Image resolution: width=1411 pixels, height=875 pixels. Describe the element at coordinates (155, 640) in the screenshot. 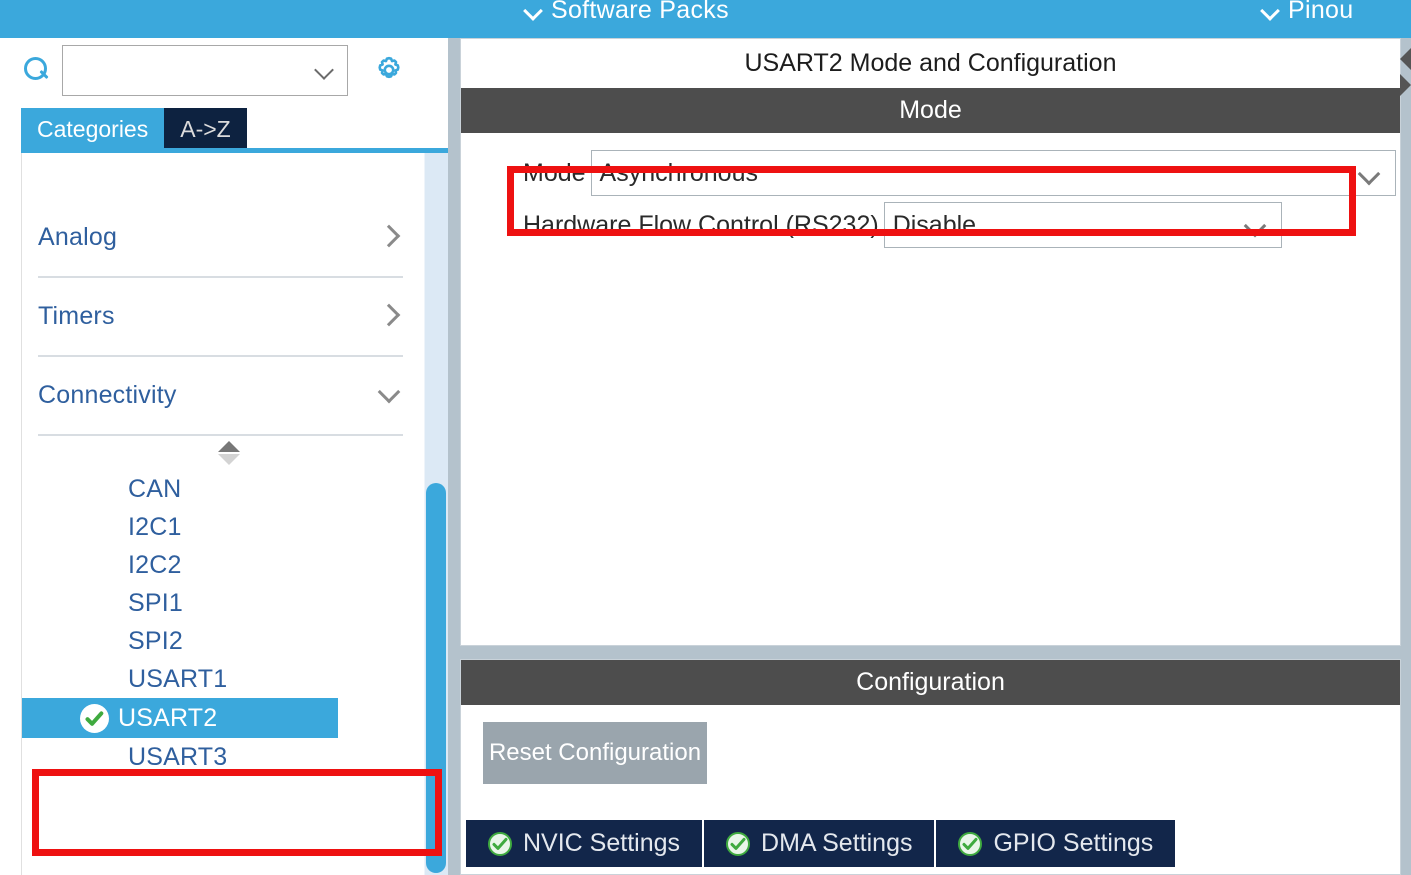

I see `peripheral-item-label: SPI2` at that location.